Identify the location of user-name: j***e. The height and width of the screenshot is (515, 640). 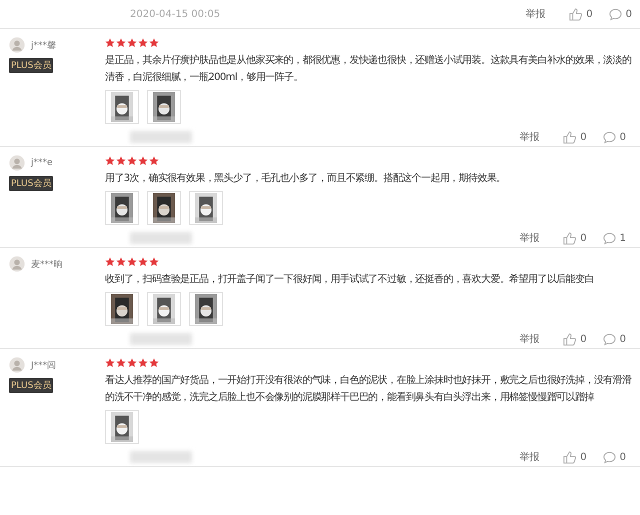
(42, 163).